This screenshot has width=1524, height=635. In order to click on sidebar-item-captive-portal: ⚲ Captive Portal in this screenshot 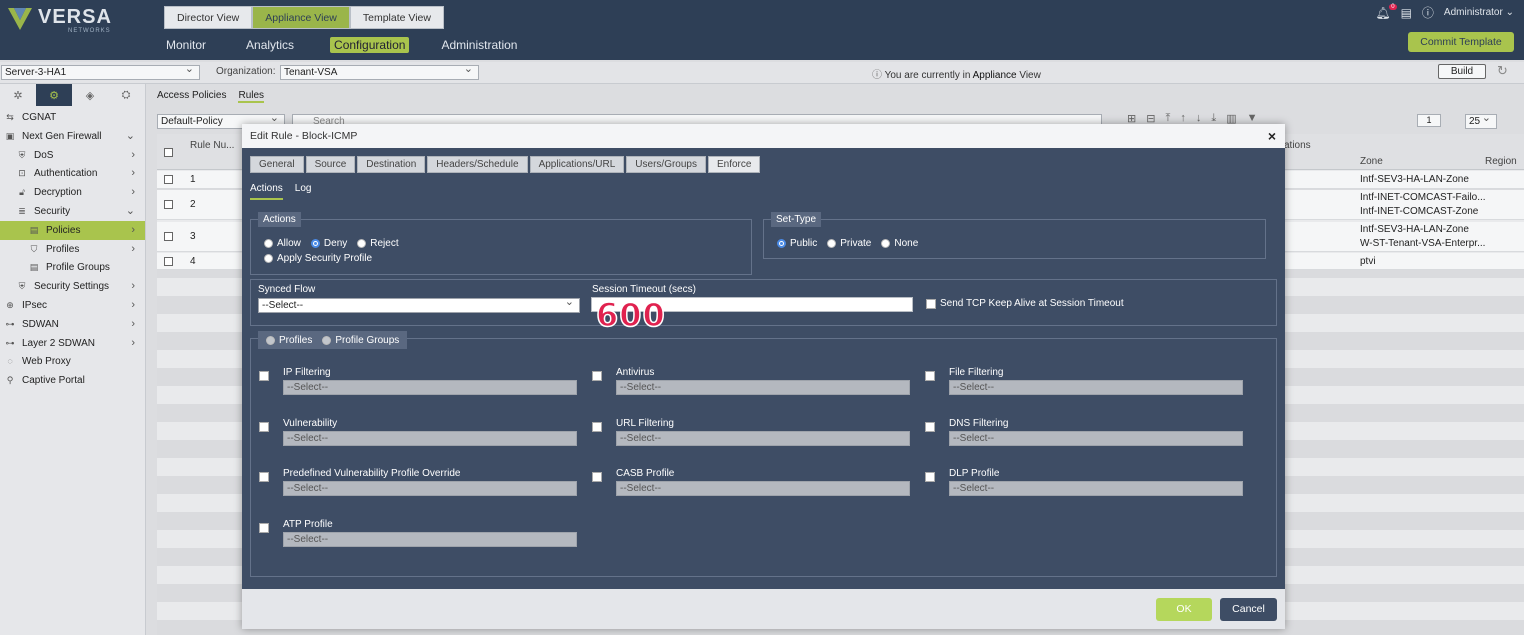, I will do `click(72, 380)`.